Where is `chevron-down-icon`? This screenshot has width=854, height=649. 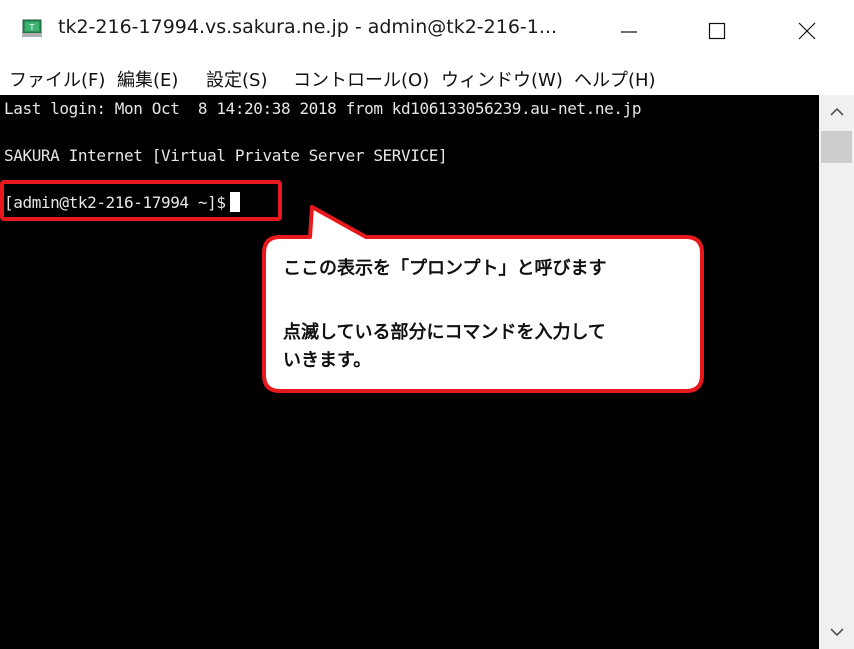
chevron-down-icon is located at coordinates (836, 632).